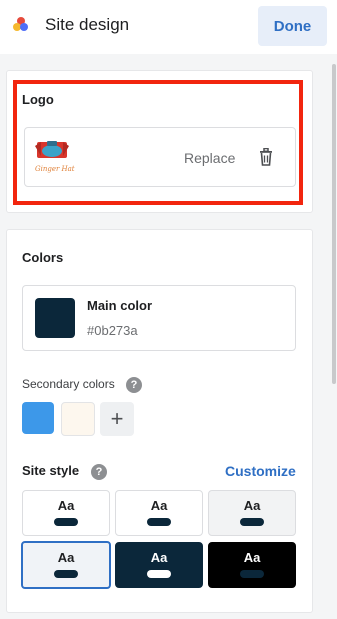  Describe the element at coordinates (209, 158) in the screenshot. I see `replace-logo-button: Replace` at that location.